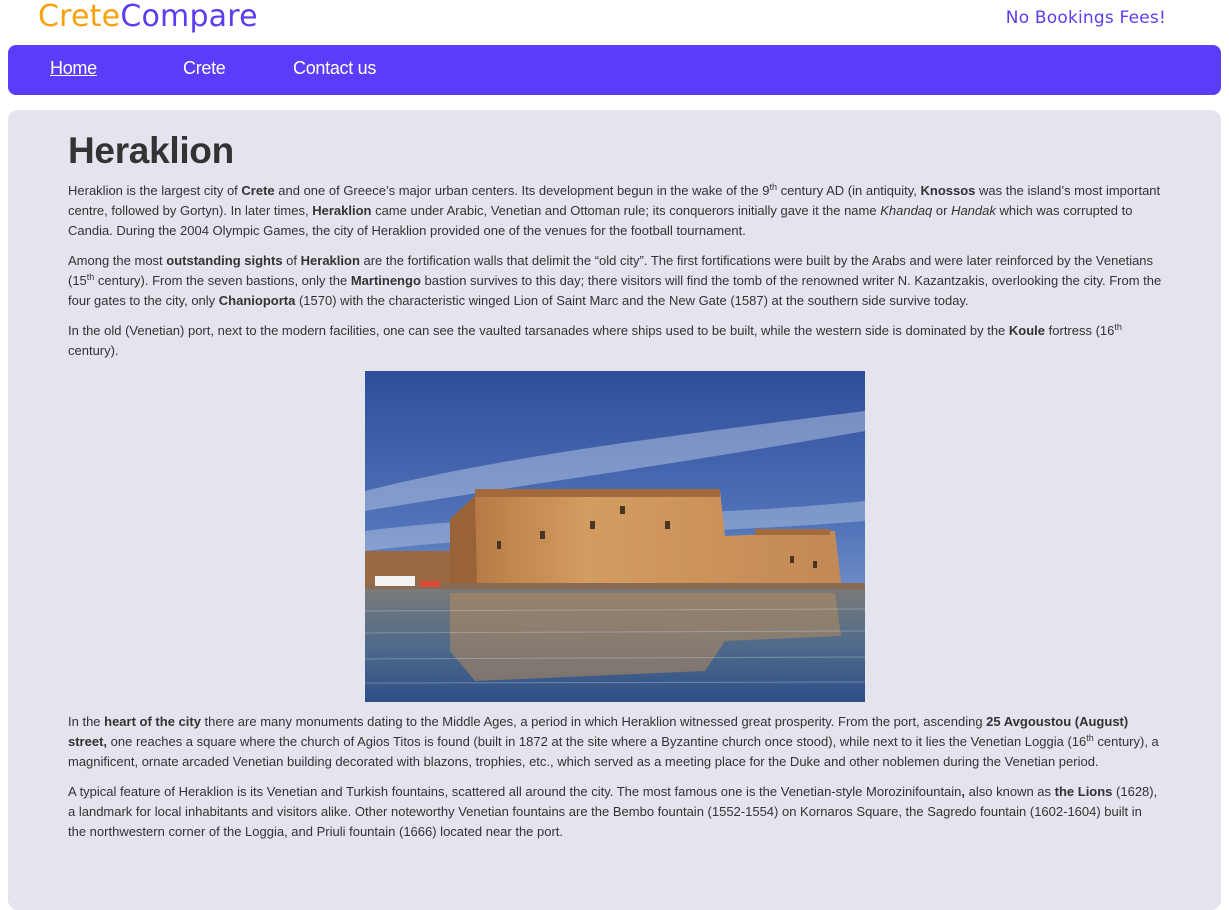 This screenshot has height=910, width=1229. Describe the element at coordinates (291, 260) in the screenshot. I see `text: of` at that location.